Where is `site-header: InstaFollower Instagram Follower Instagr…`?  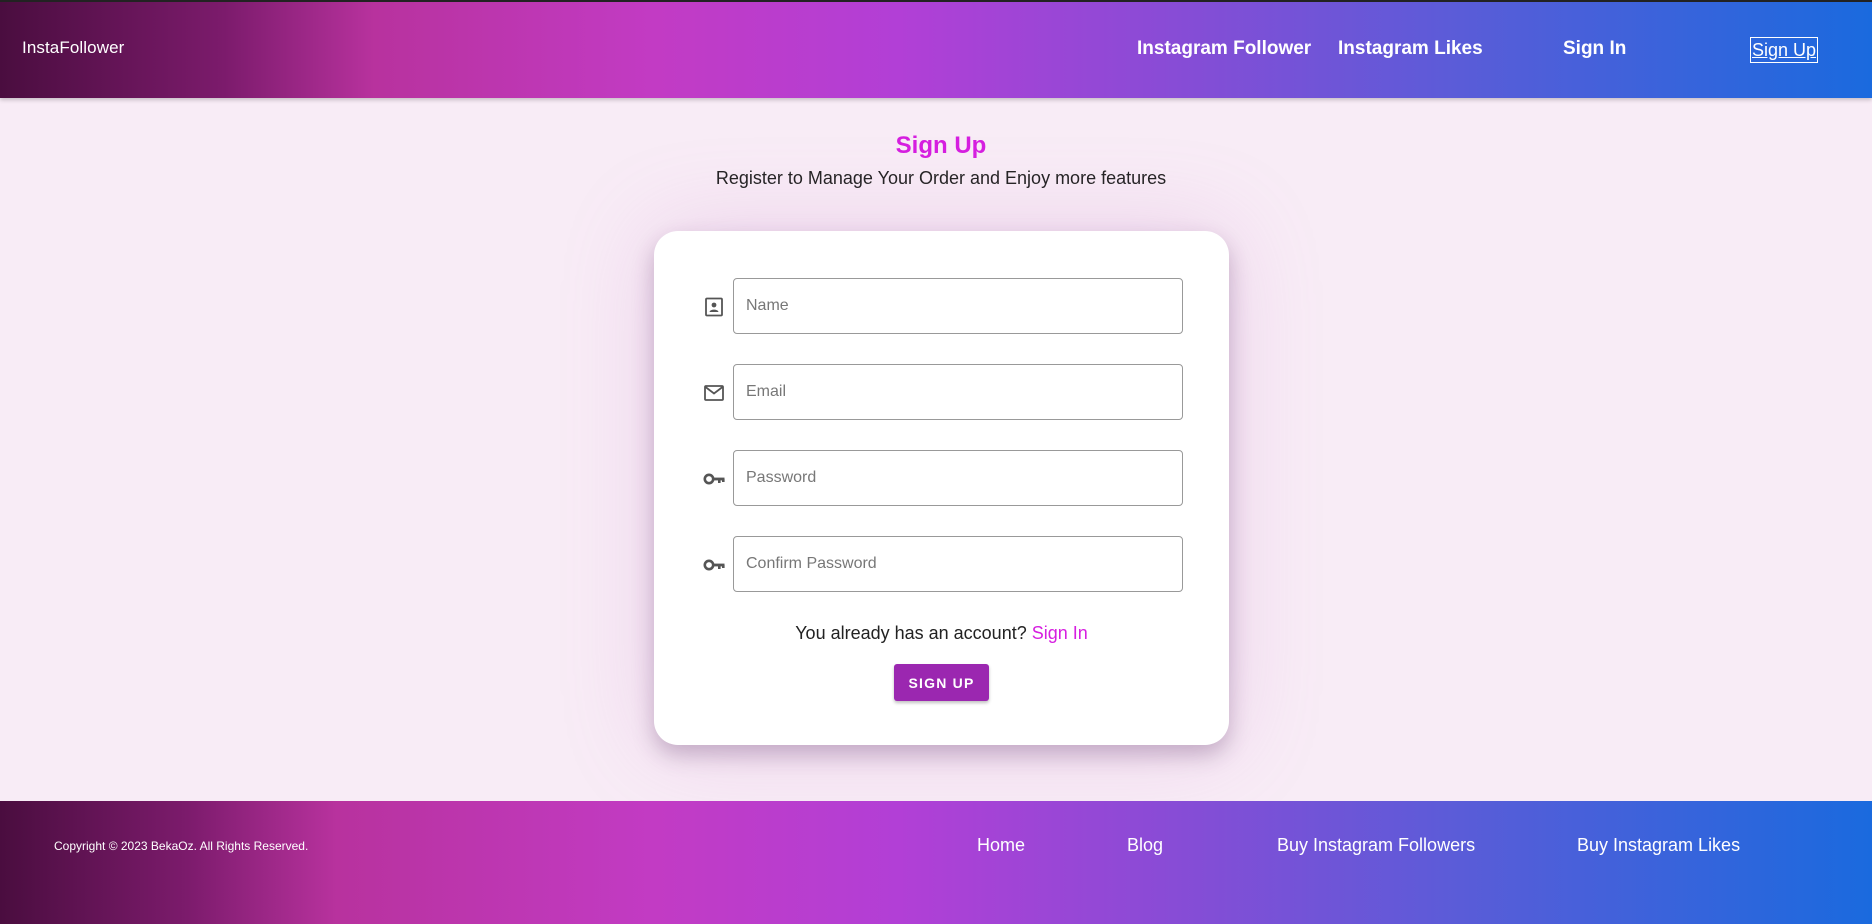 site-header: InstaFollower Instagram Follower Instagr… is located at coordinates (936, 49).